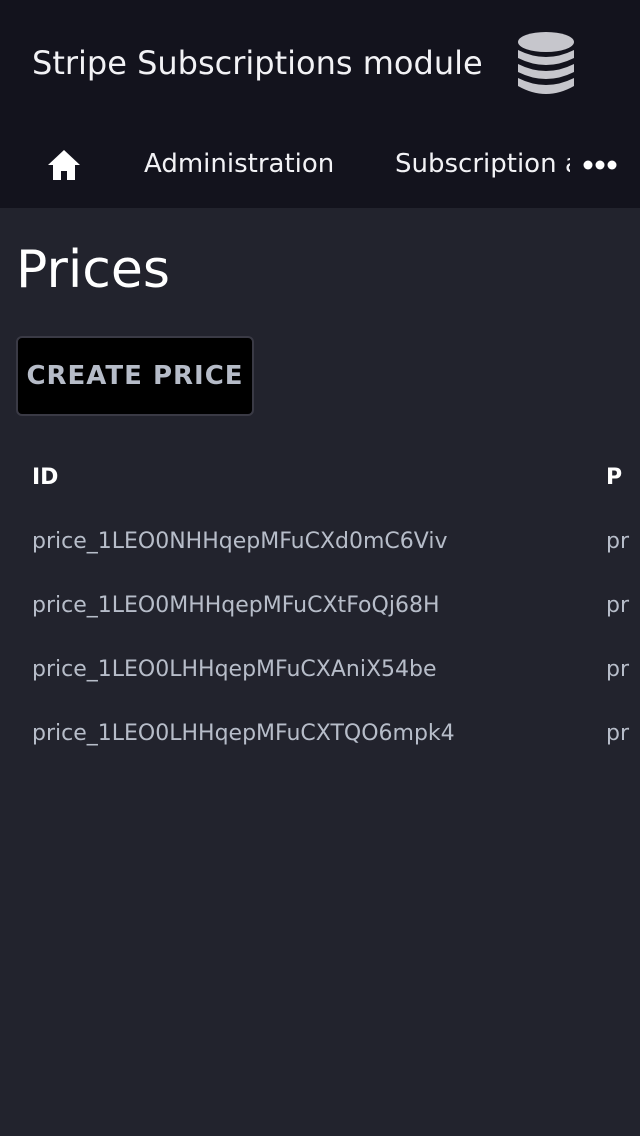 The height and width of the screenshot is (1136, 640). I want to click on nav-item-administration: Administration, so click(239, 164).